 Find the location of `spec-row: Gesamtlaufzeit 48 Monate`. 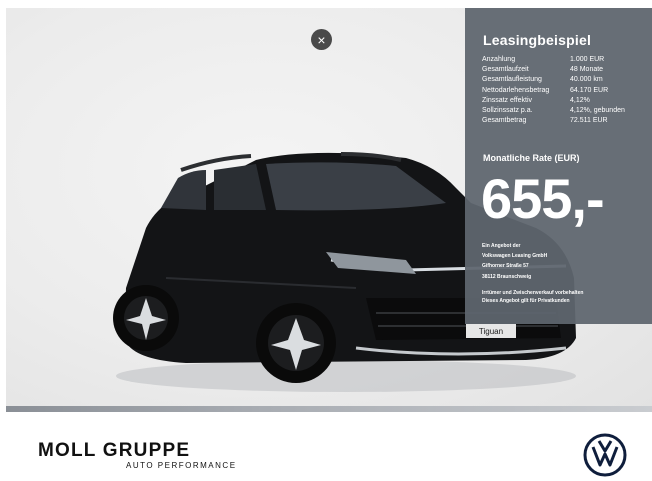

spec-row: Gesamtlaufzeit 48 Monate is located at coordinates (564, 70).